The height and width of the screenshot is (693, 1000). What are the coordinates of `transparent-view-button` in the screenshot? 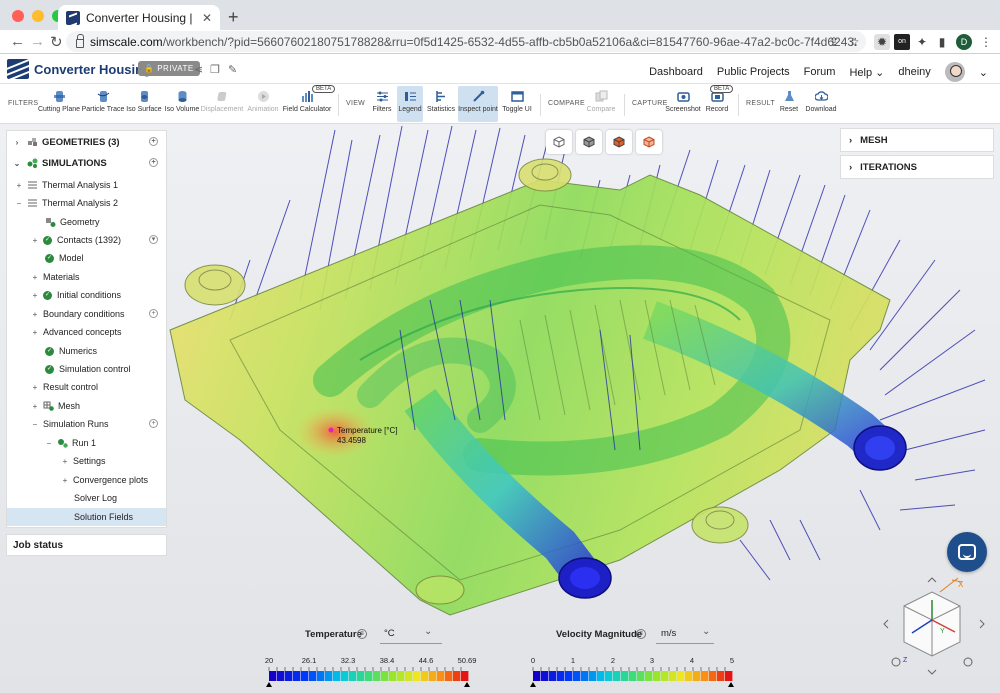 It's located at (649, 142).